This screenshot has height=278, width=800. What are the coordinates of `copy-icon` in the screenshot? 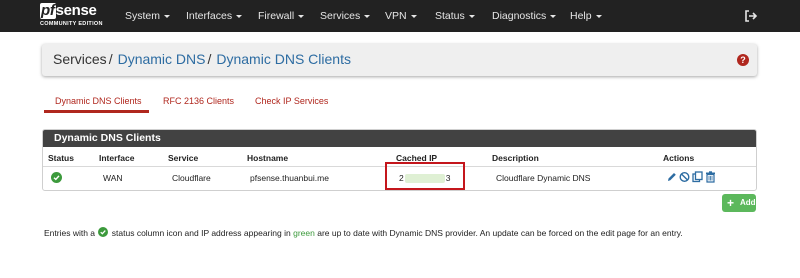 It's located at (697, 177).